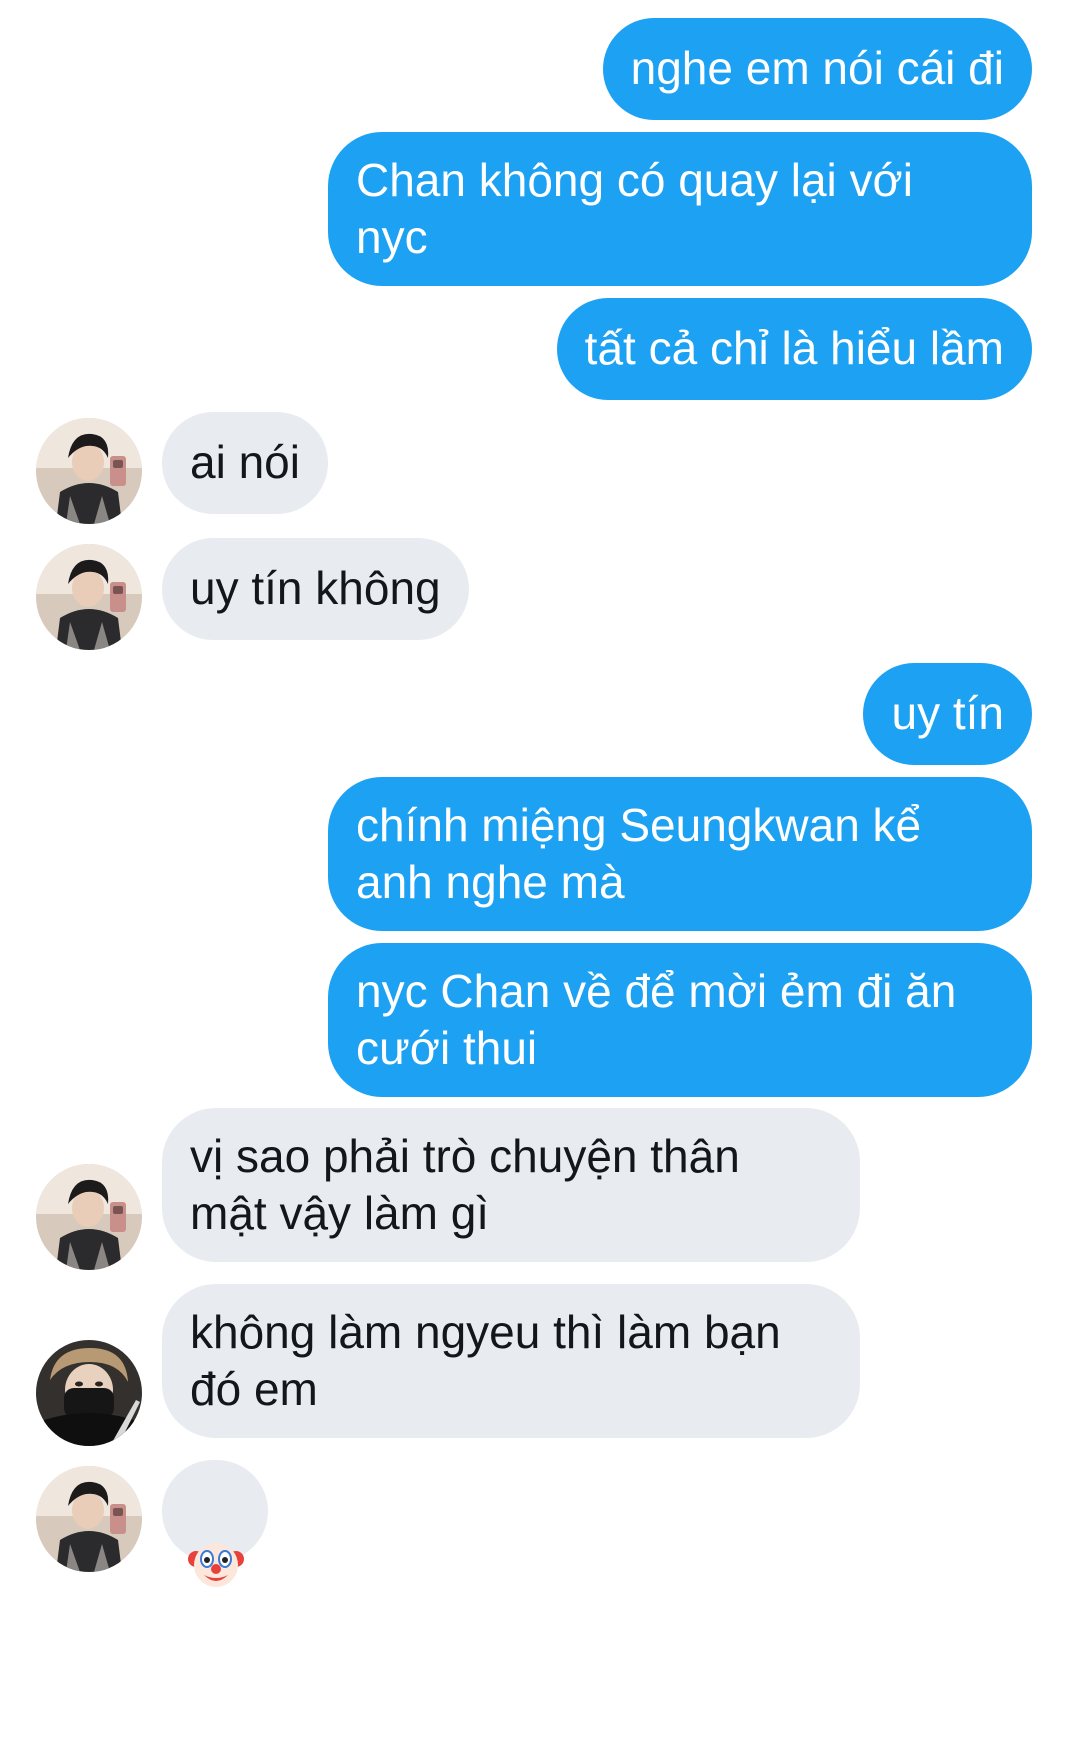 This screenshot has width=1080, height=1764. I want to click on sent-message-bubble: Chan không có quay lại với nyc, so click(680, 209).